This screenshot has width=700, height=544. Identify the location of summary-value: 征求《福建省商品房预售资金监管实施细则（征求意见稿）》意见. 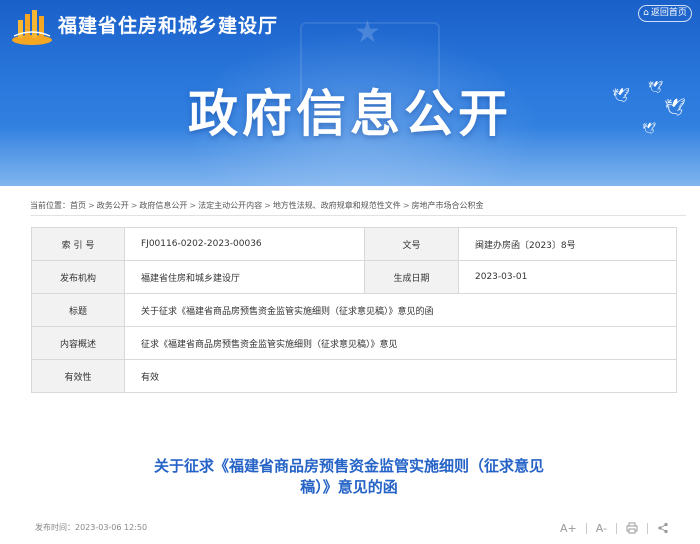
(400, 343).